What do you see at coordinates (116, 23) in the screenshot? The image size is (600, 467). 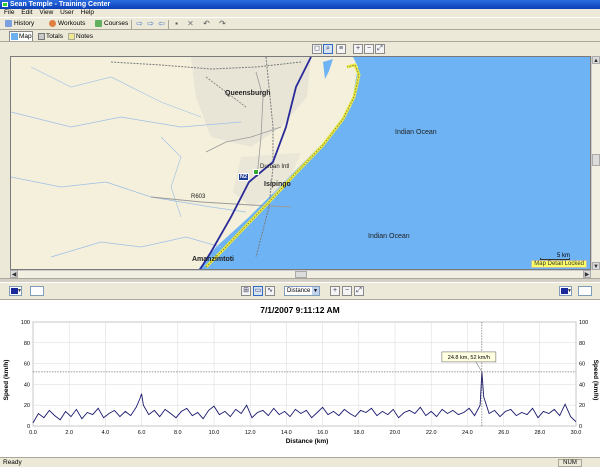 I see `courses-label: Courses` at bounding box center [116, 23].